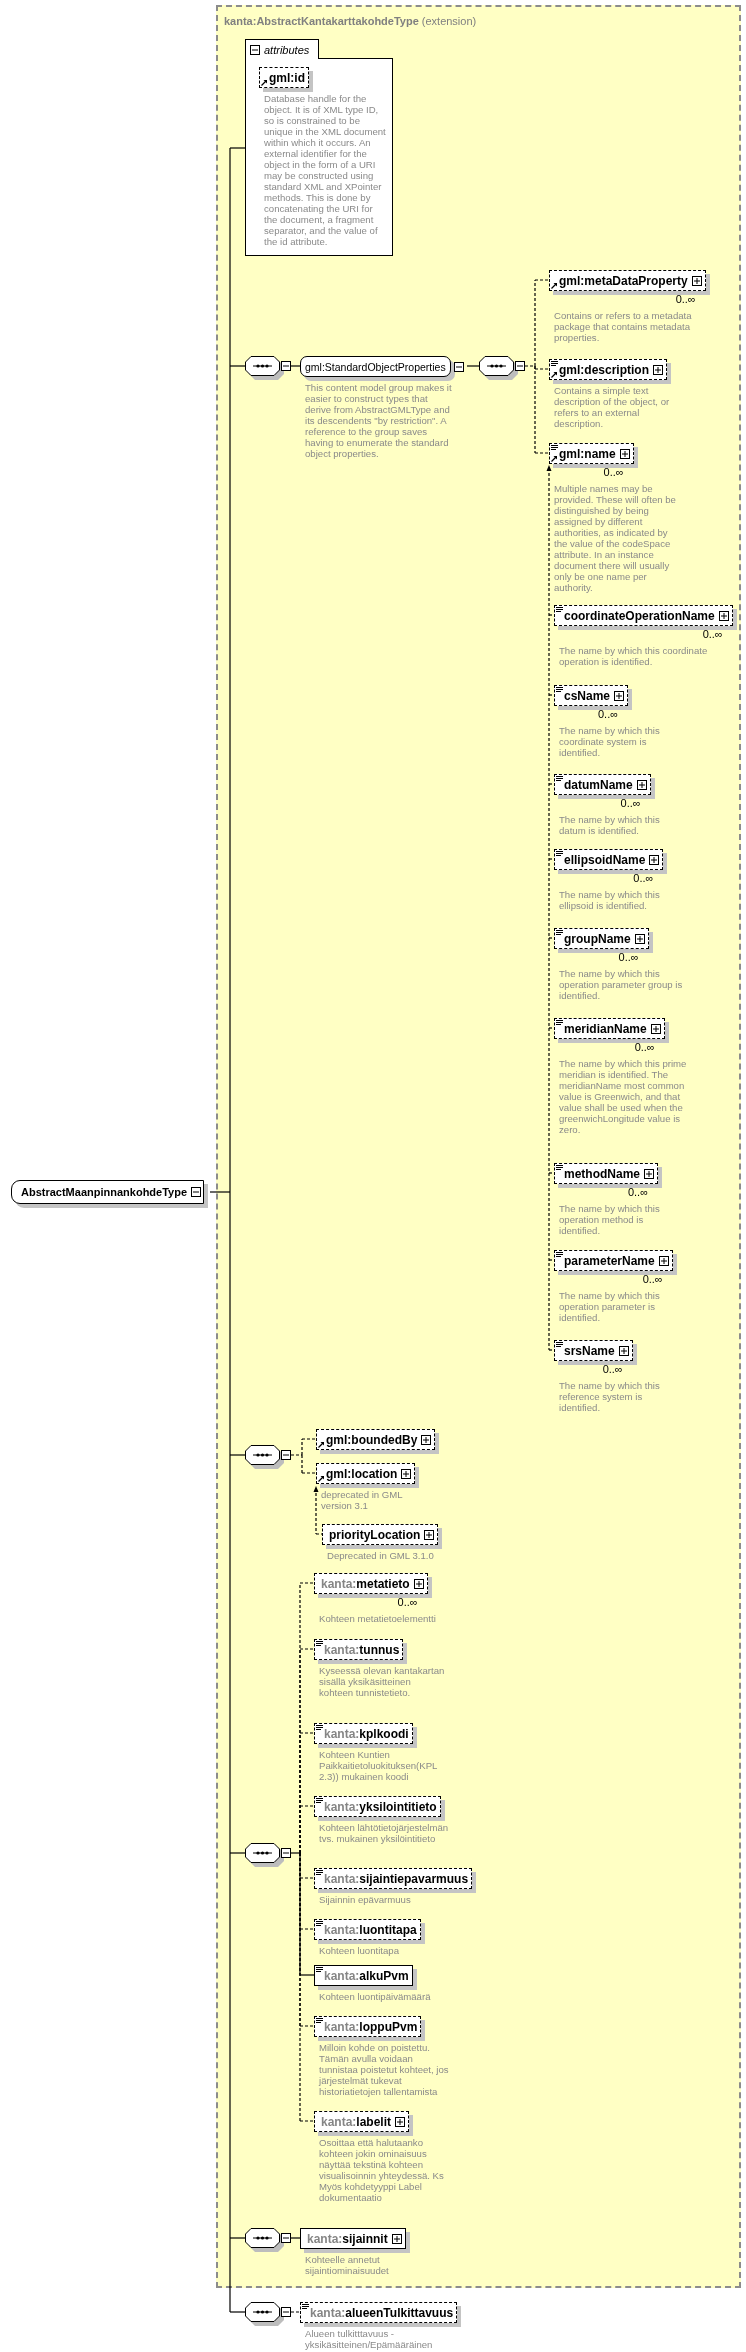 This screenshot has height=2352, width=746. I want to click on description-text: Contains or refers to a metadata package that contains metadata properties., so click(623, 326).